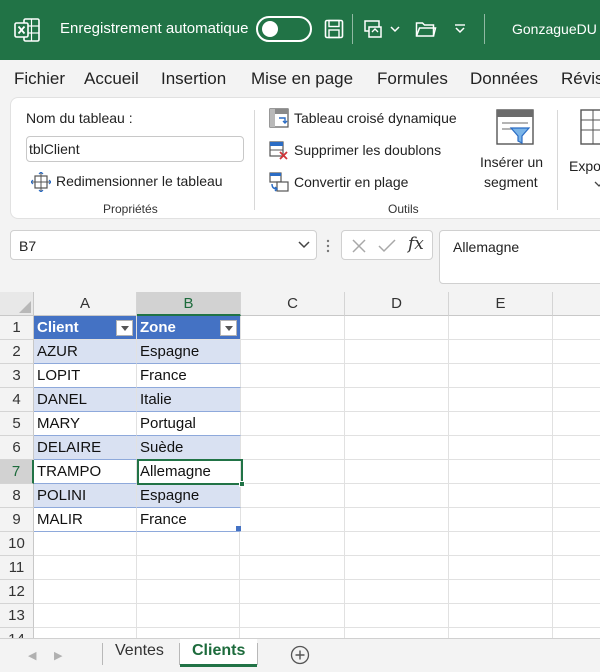 The height and width of the screenshot is (672, 600). Describe the element at coordinates (17, 472) in the screenshot. I see `row-header: 7` at that location.